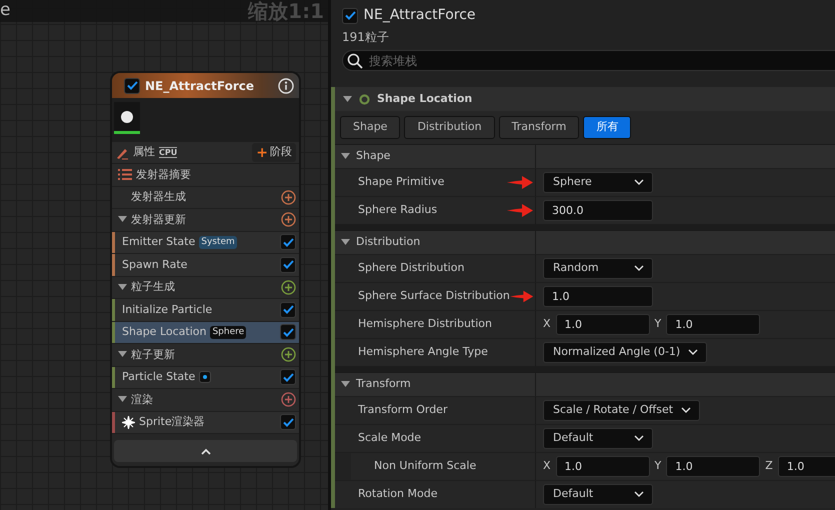  I want to click on graph-title: e, so click(5, 11).